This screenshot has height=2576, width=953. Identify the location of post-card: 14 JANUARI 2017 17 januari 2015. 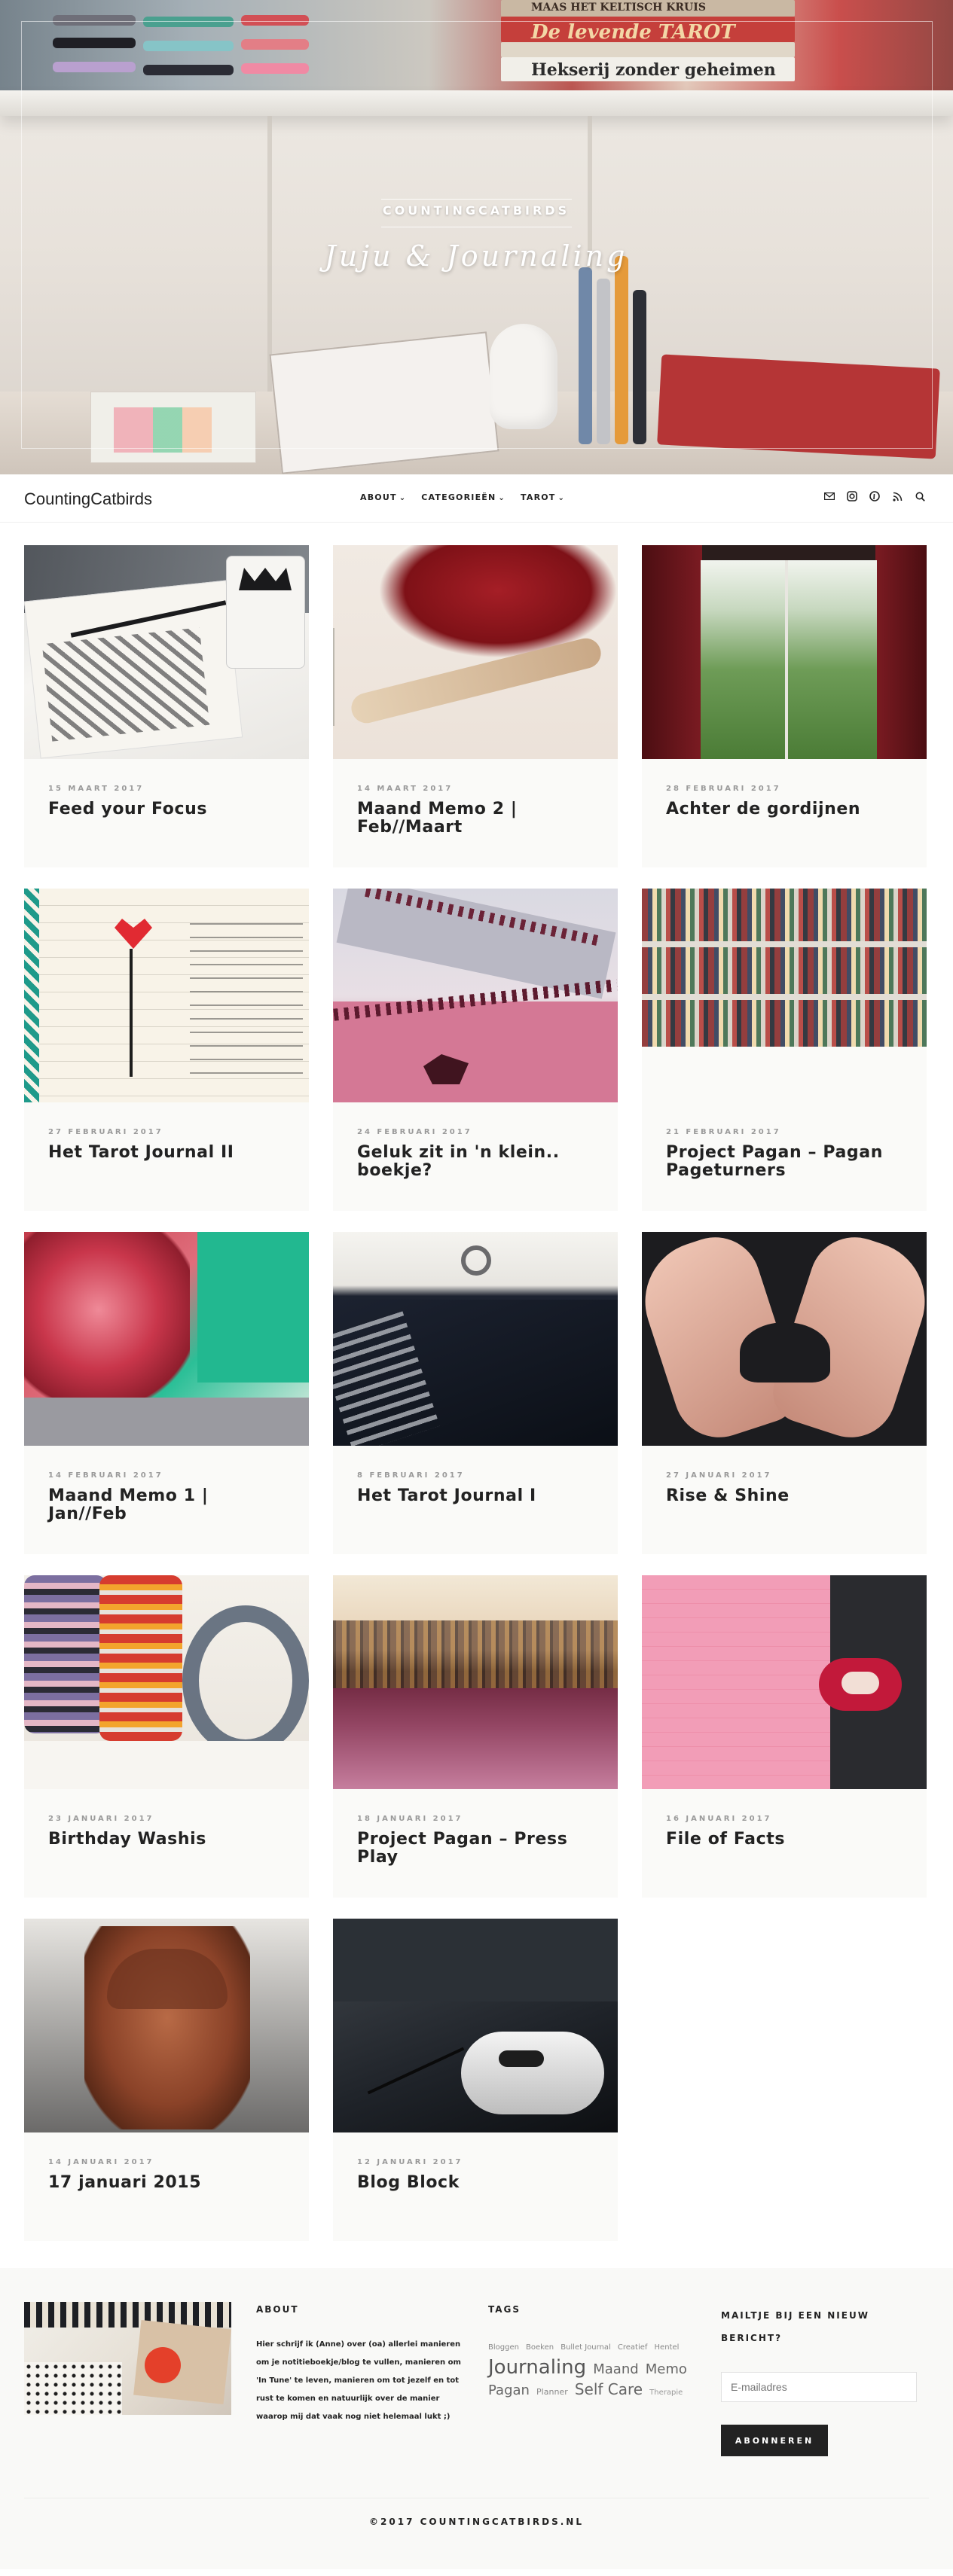
(166, 2080).